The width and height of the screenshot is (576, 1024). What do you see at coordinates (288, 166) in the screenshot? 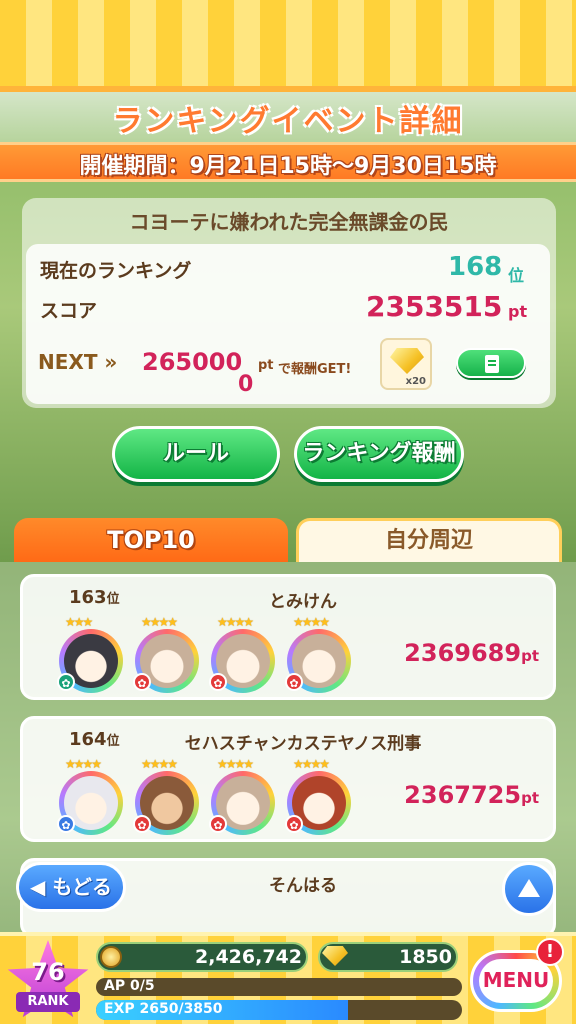
I see `event-period: 開催期間：9月21日15時〜9月30日15時` at bounding box center [288, 166].